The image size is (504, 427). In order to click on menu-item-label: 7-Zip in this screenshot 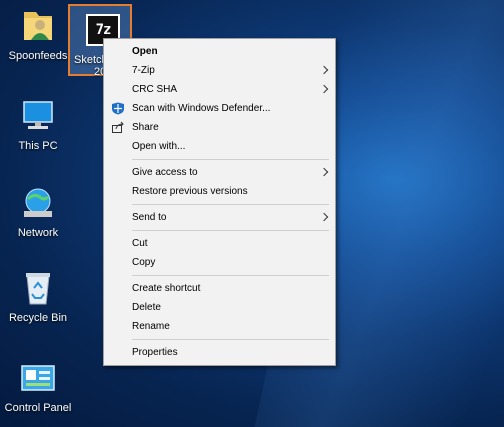, I will do `click(143, 70)`.